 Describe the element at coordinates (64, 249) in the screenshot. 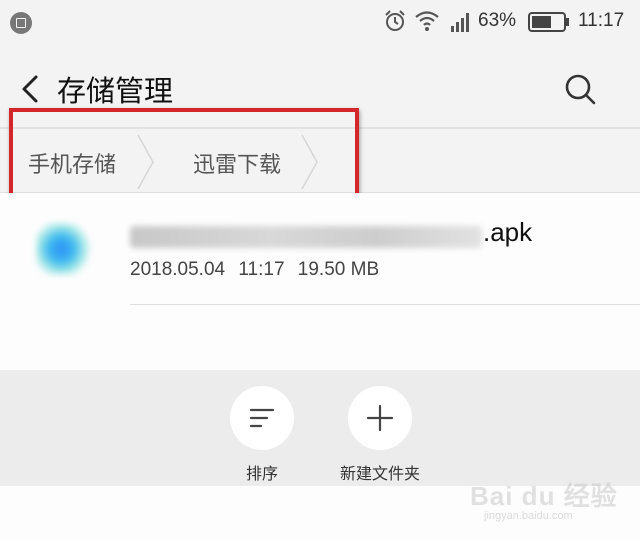

I see `apk-file-icon` at that location.